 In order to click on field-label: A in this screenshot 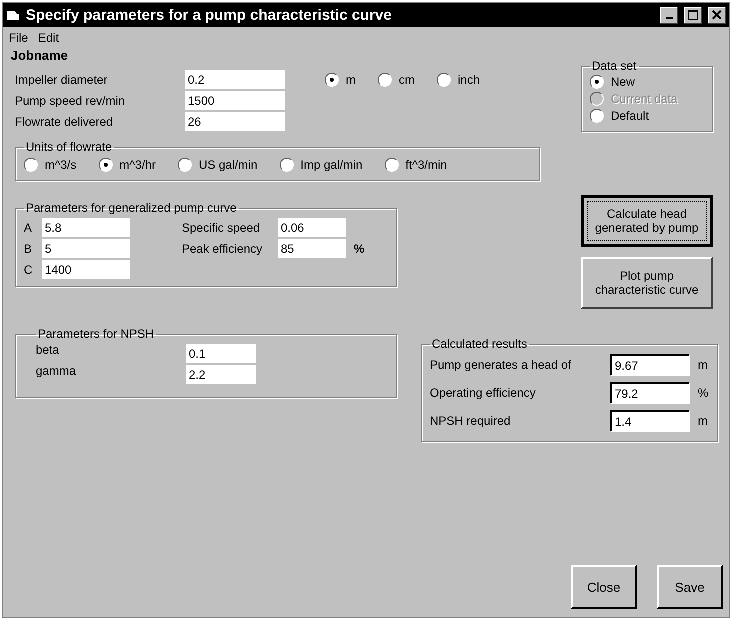, I will do `click(29, 227)`.